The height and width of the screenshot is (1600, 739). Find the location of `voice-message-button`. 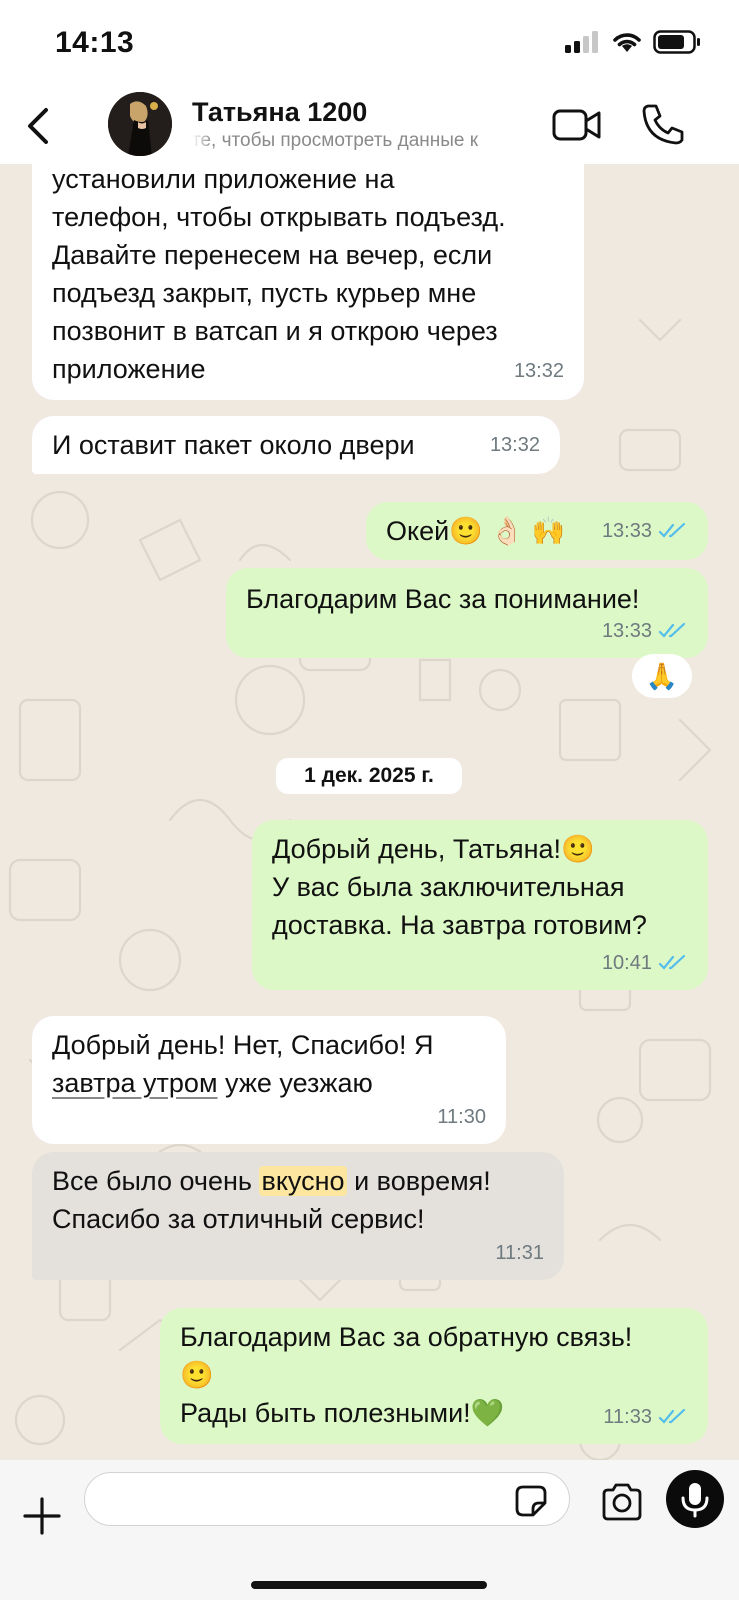

voice-message-button is located at coordinates (695, 1499).